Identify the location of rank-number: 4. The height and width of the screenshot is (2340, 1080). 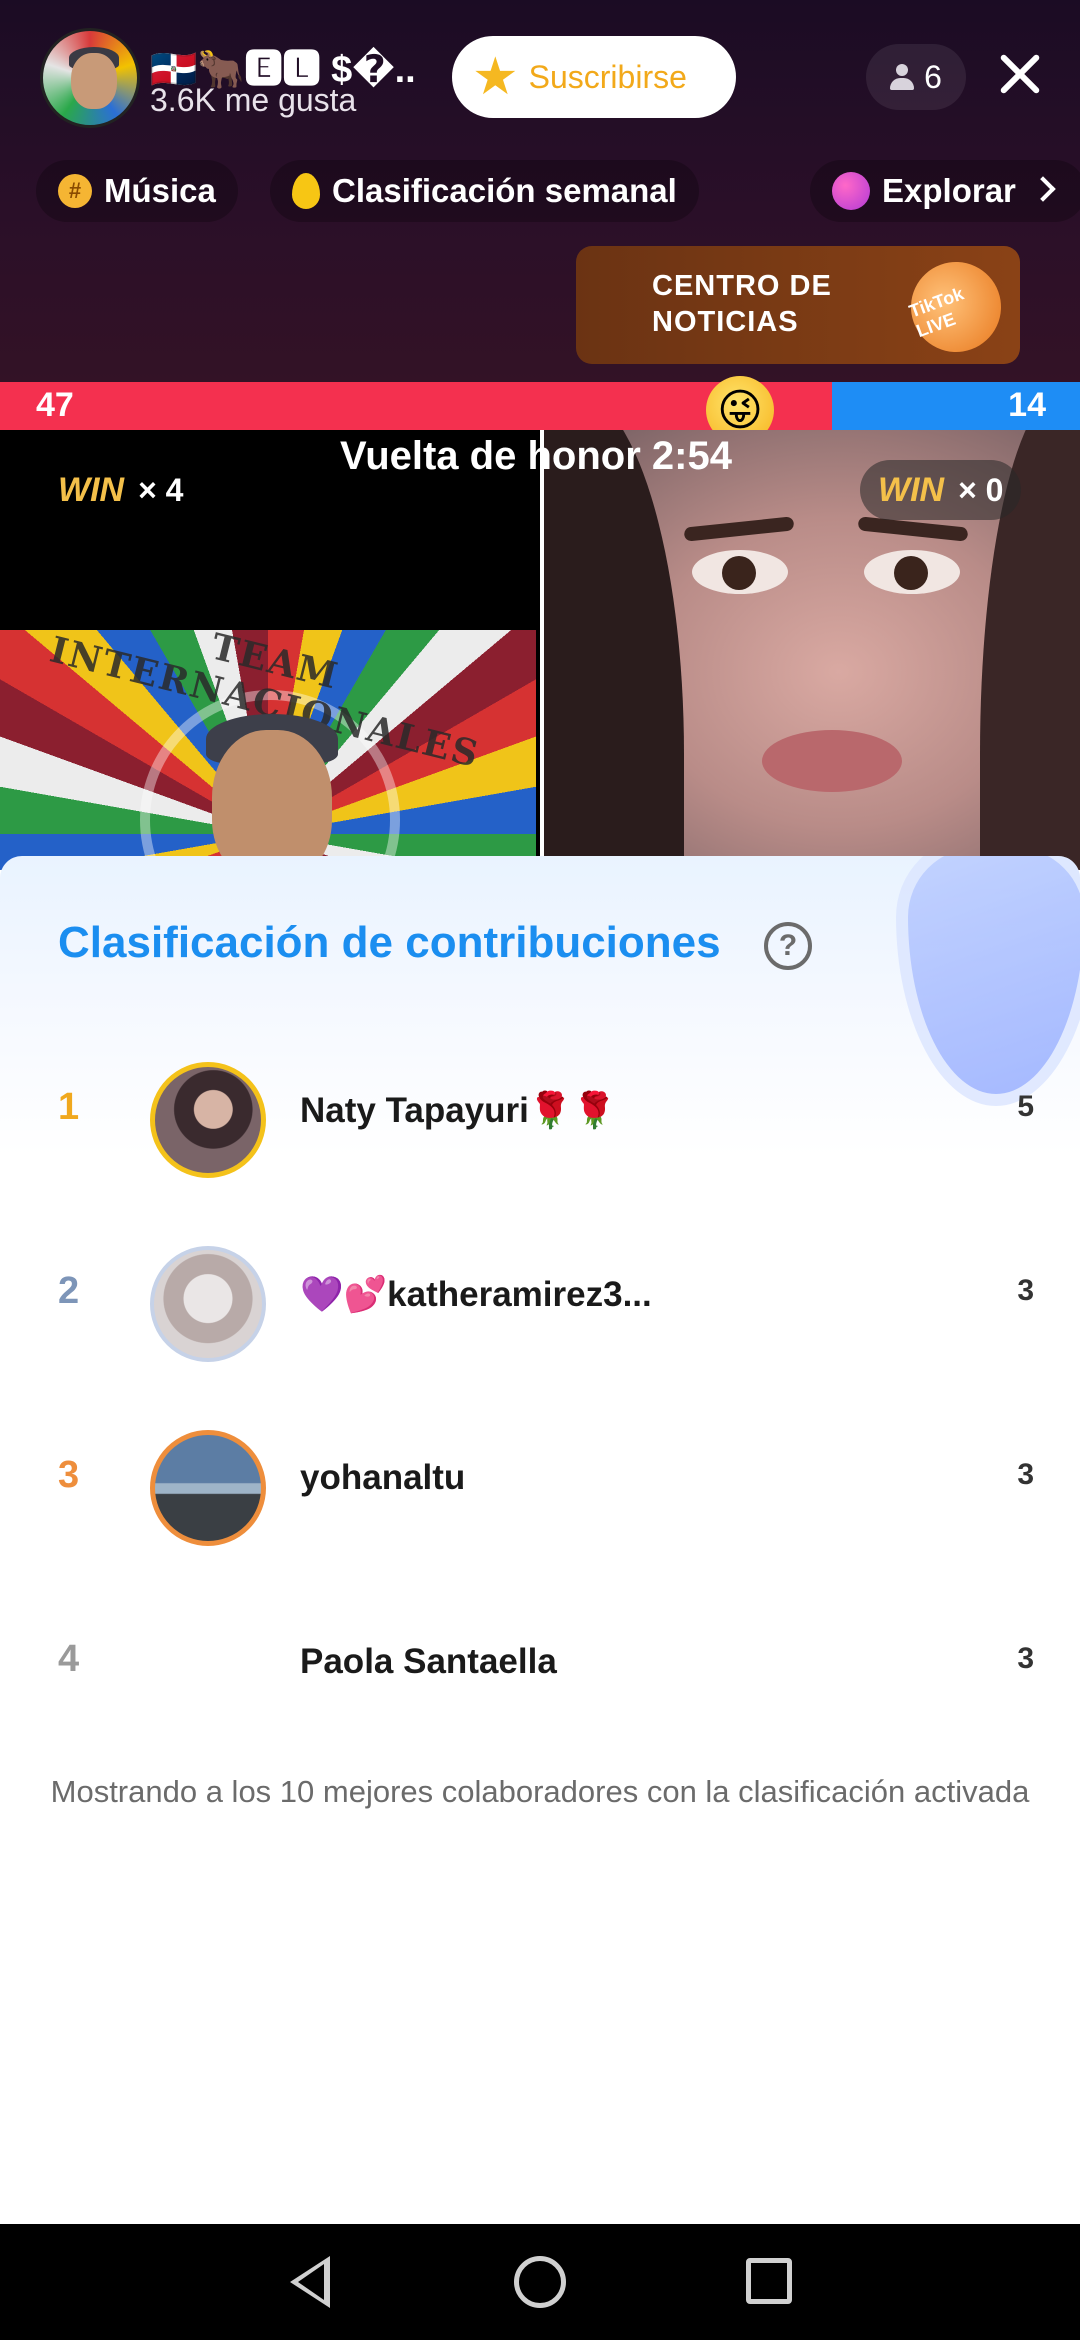
(69, 1659).